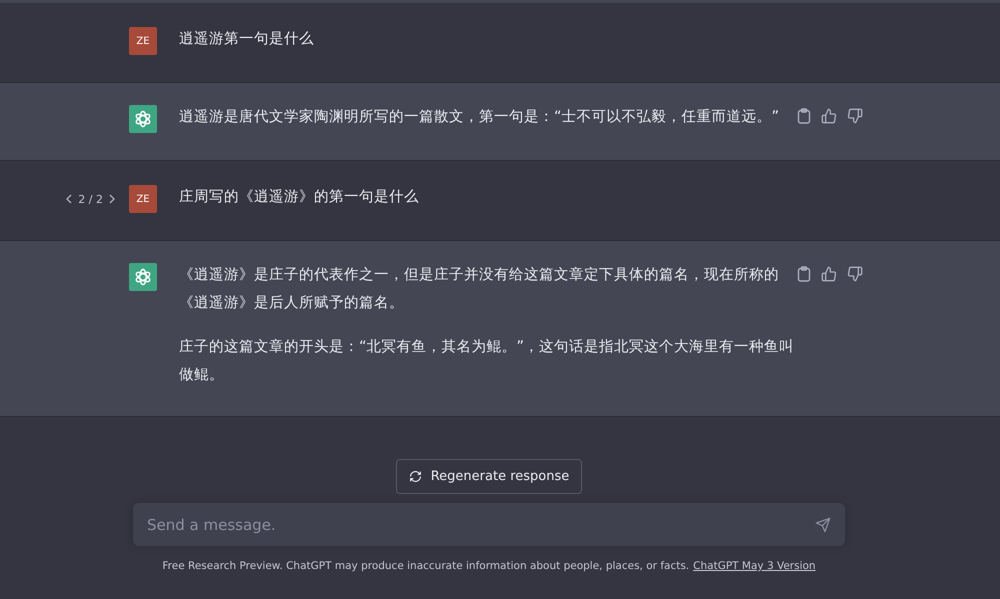 The height and width of the screenshot is (599, 1000). What do you see at coordinates (90, 199) in the screenshot?
I see `page-counter: 2 / 2` at bounding box center [90, 199].